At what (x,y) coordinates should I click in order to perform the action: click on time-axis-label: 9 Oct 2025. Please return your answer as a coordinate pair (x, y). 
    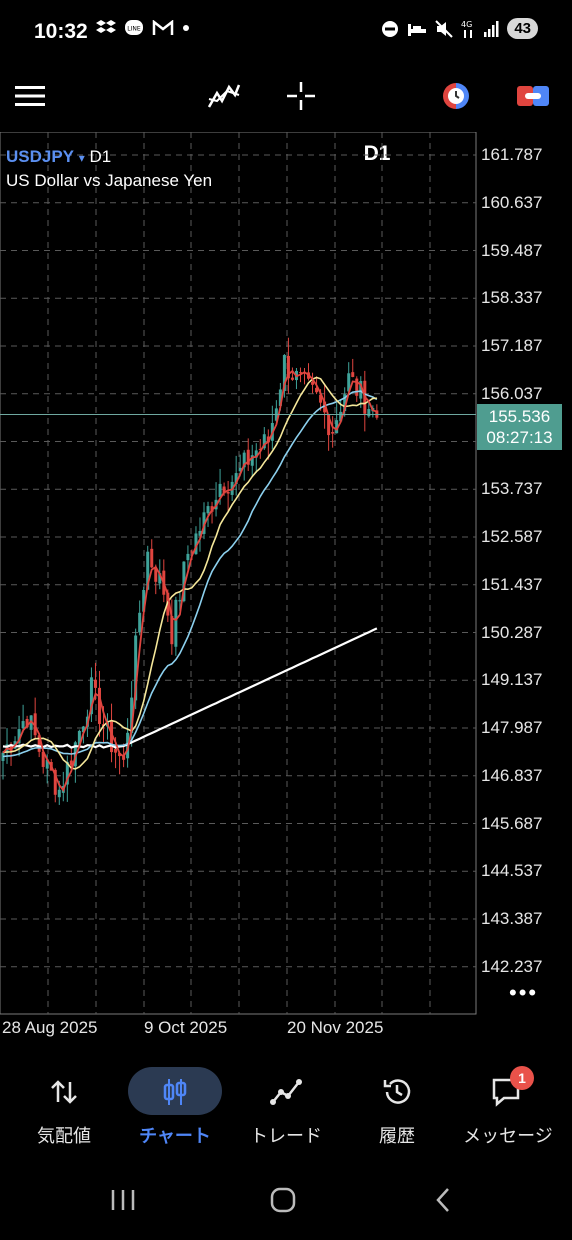
    Looking at the image, I should click on (186, 1027).